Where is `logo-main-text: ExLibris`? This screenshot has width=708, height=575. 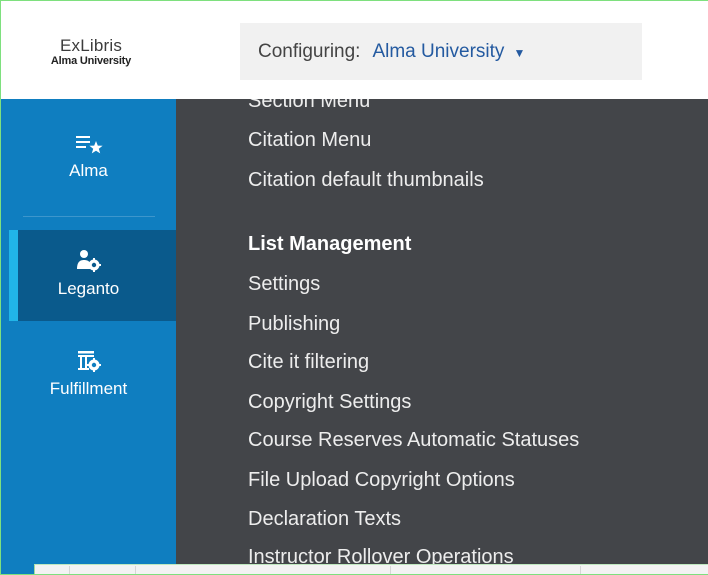 logo-main-text: ExLibris is located at coordinates (91, 45).